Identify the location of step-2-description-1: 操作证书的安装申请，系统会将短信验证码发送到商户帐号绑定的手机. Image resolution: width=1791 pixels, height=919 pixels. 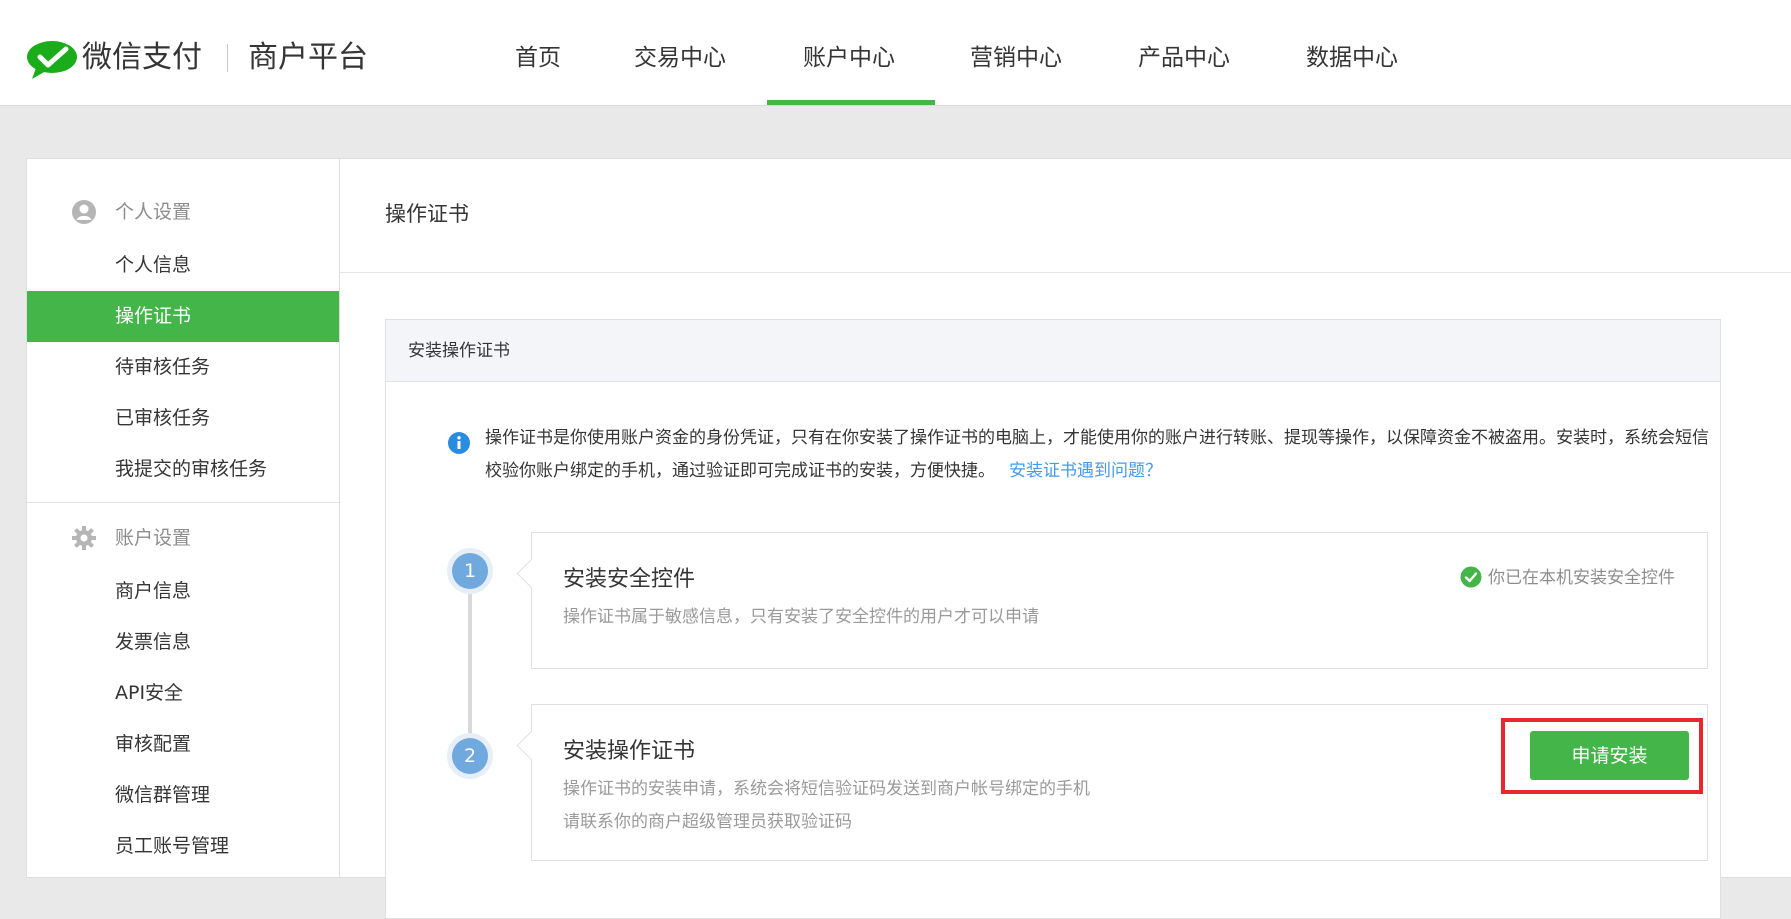
(826, 789).